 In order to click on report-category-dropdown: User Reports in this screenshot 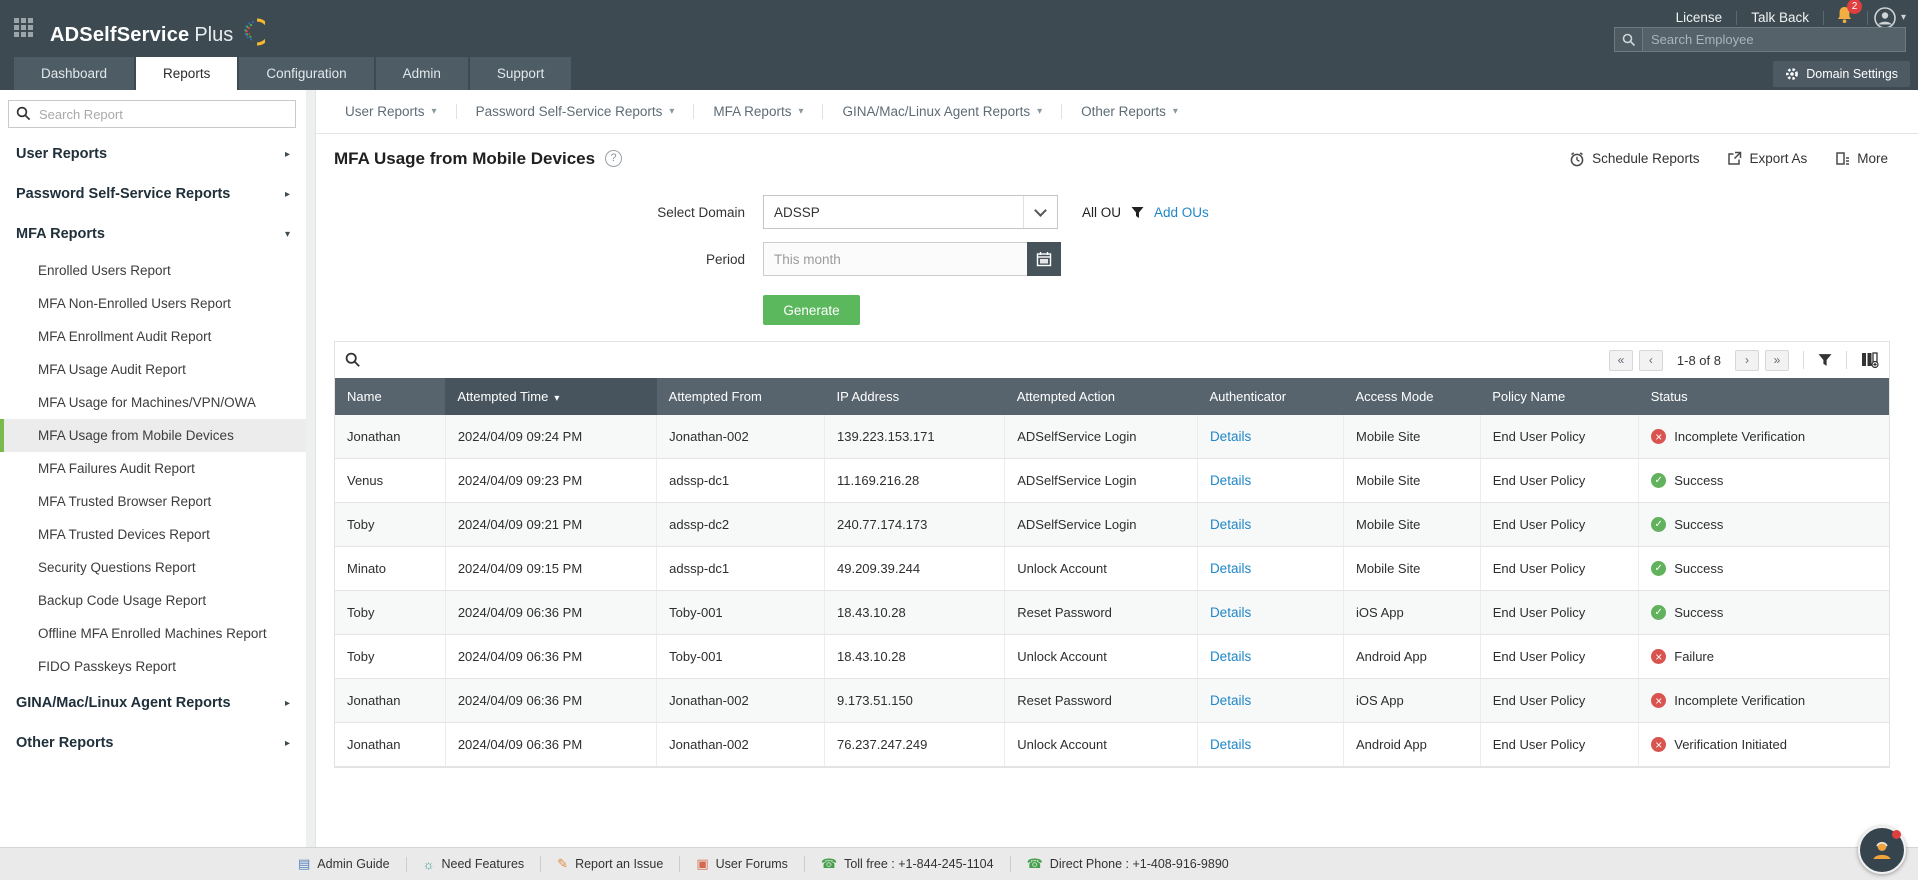, I will do `click(391, 111)`.